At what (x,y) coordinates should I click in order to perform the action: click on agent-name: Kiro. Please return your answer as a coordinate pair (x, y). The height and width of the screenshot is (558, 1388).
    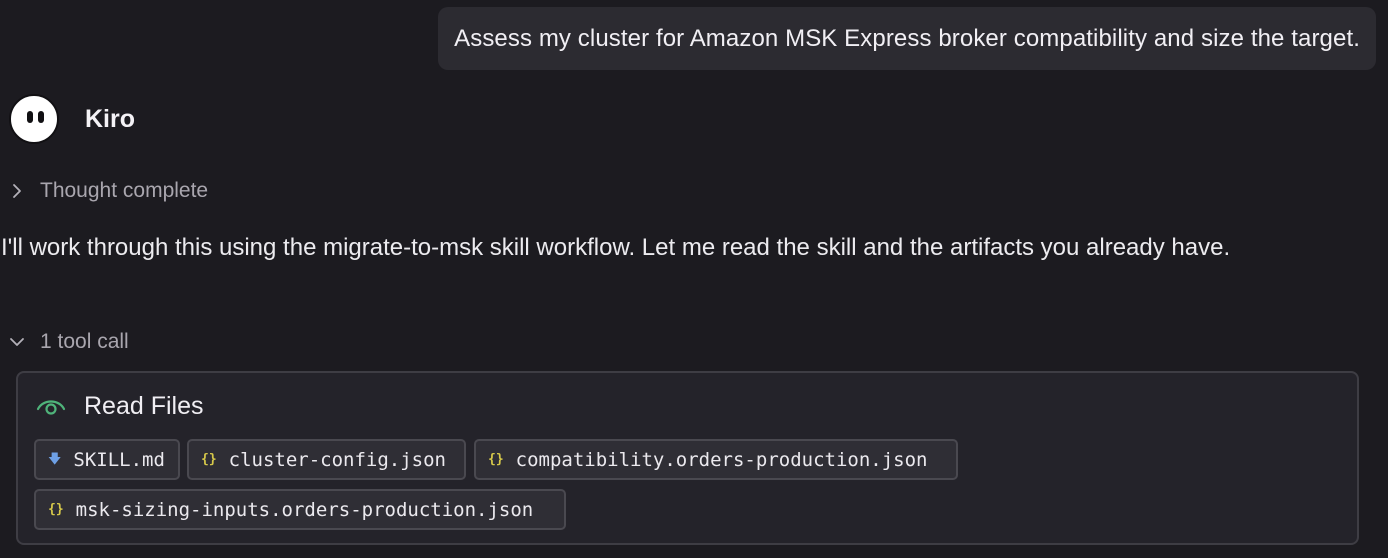
    Looking at the image, I should click on (110, 118).